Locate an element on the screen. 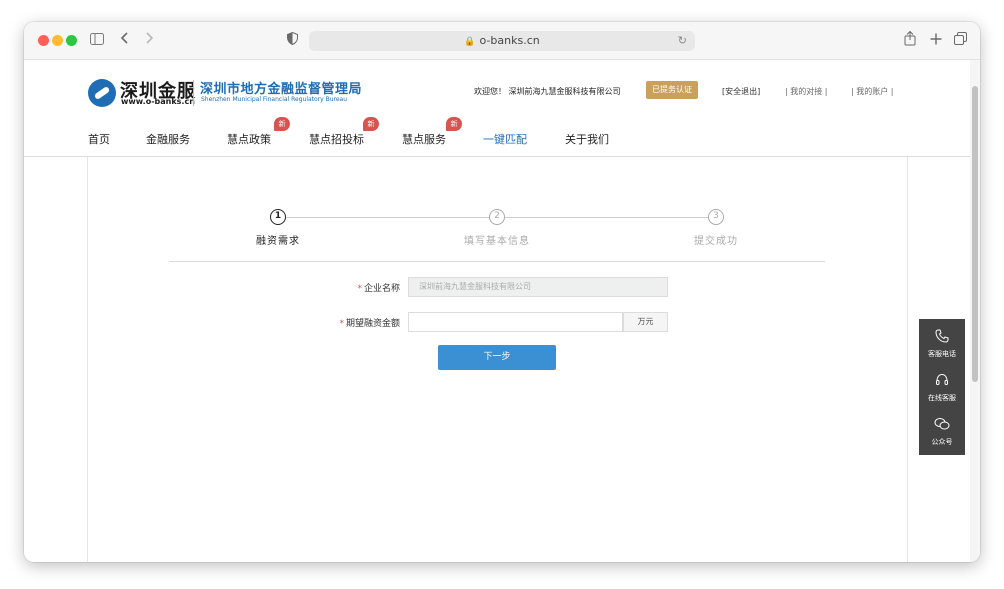  nav-home: 首页 is located at coordinates (99, 139).